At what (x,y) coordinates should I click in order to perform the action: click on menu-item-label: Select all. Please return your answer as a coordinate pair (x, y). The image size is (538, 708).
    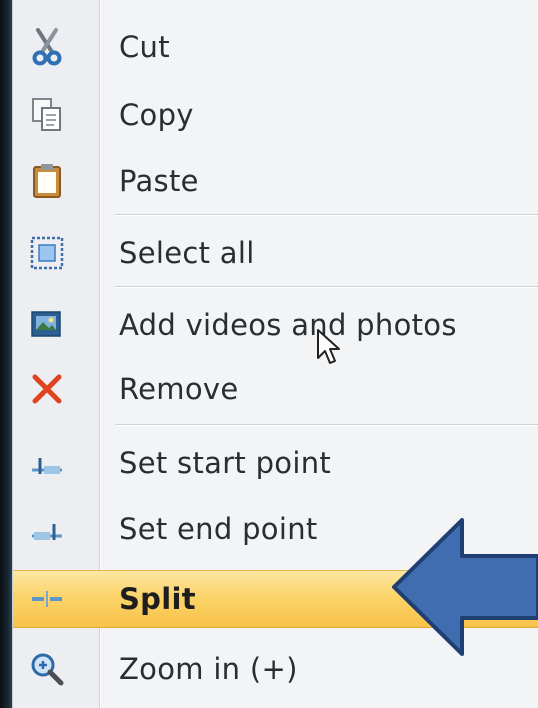
    Looking at the image, I should click on (187, 253).